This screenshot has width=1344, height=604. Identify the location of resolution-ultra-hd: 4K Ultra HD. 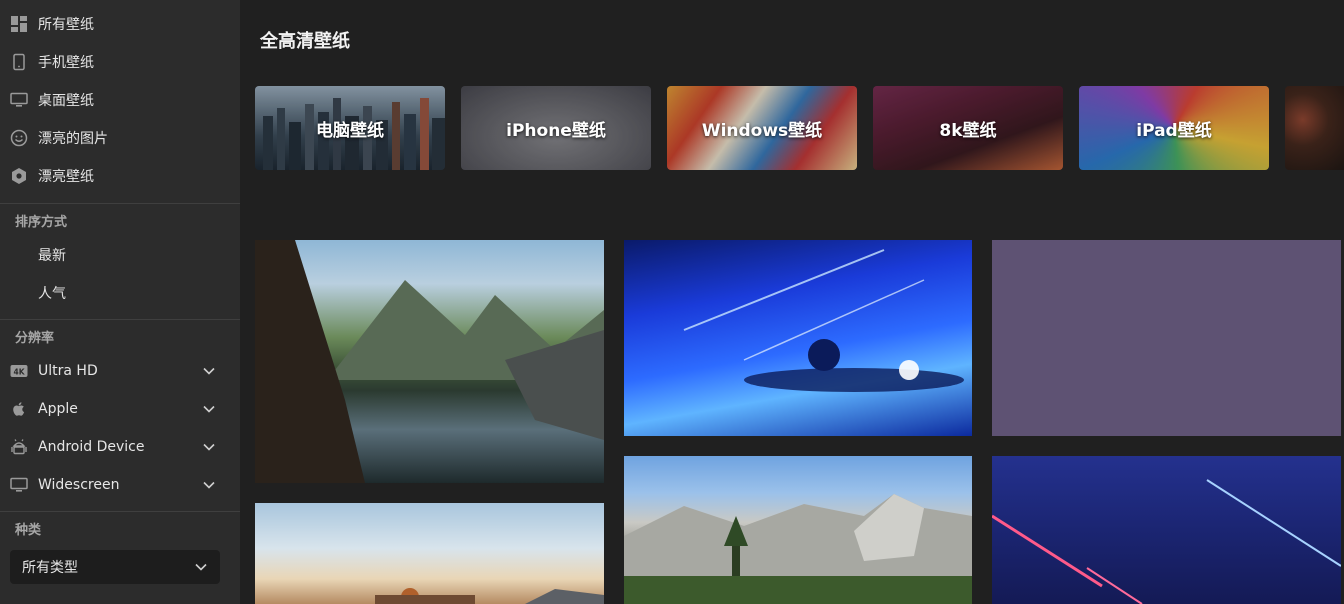
(120, 371).